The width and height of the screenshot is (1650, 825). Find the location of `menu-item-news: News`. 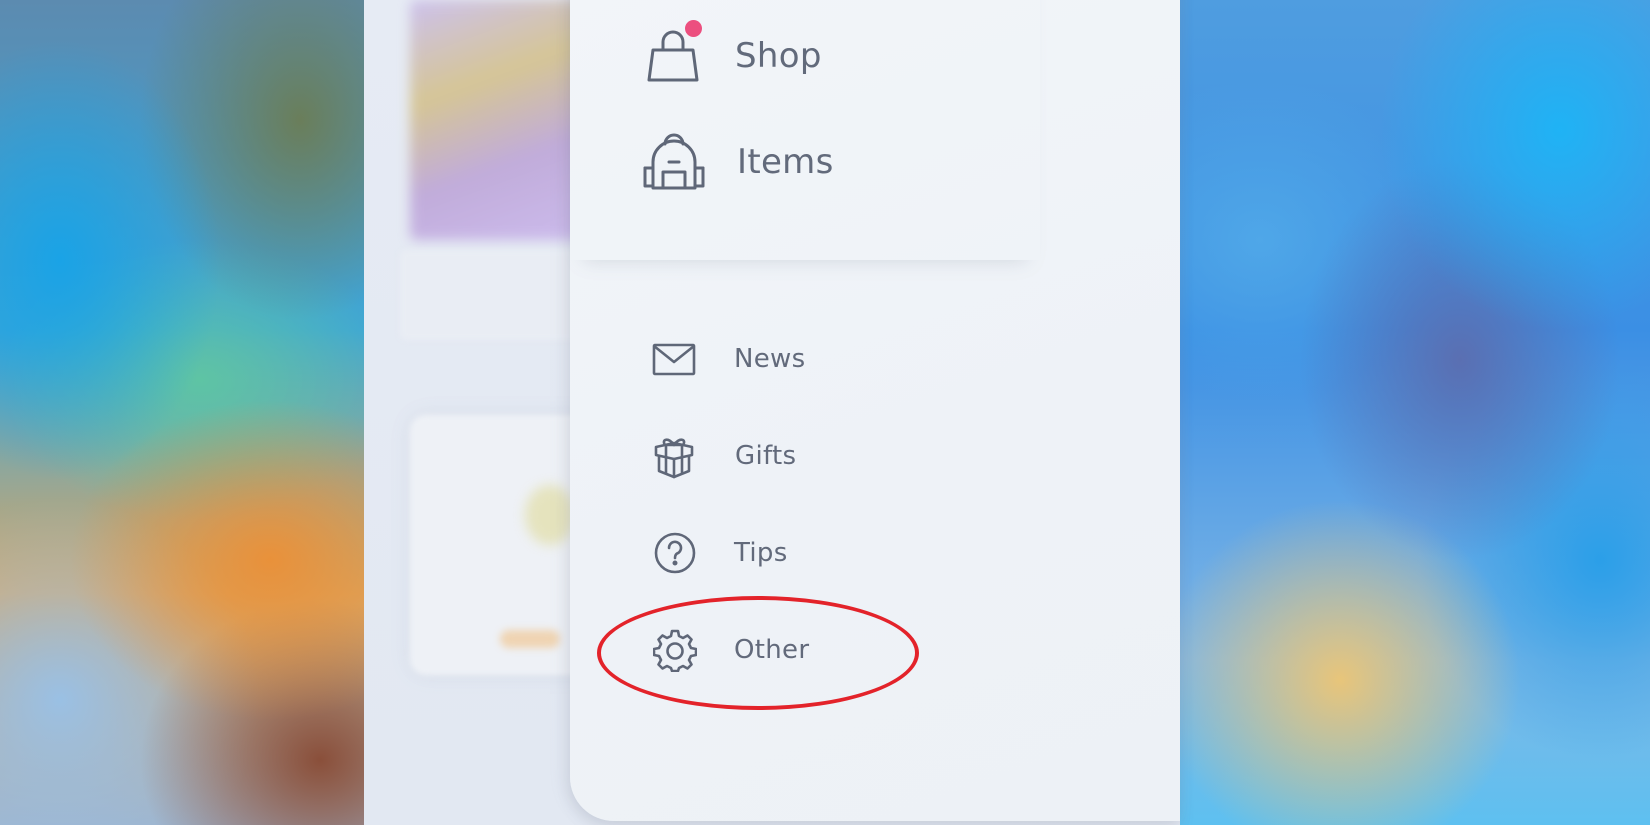

menu-item-news: News is located at coordinates (728, 359).